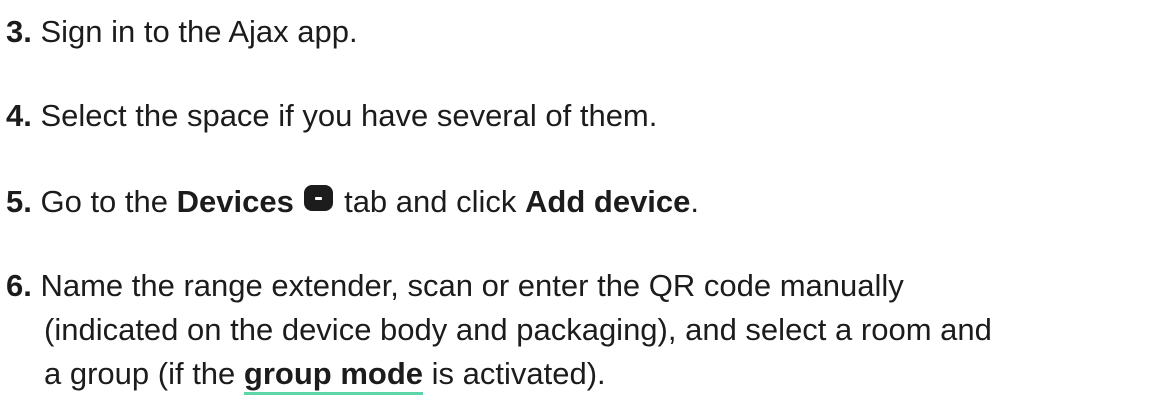 This screenshot has width=1152, height=416. Describe the element at coordinates (19, 115) in the screenshot. I see `step-number: 4.` at that location.